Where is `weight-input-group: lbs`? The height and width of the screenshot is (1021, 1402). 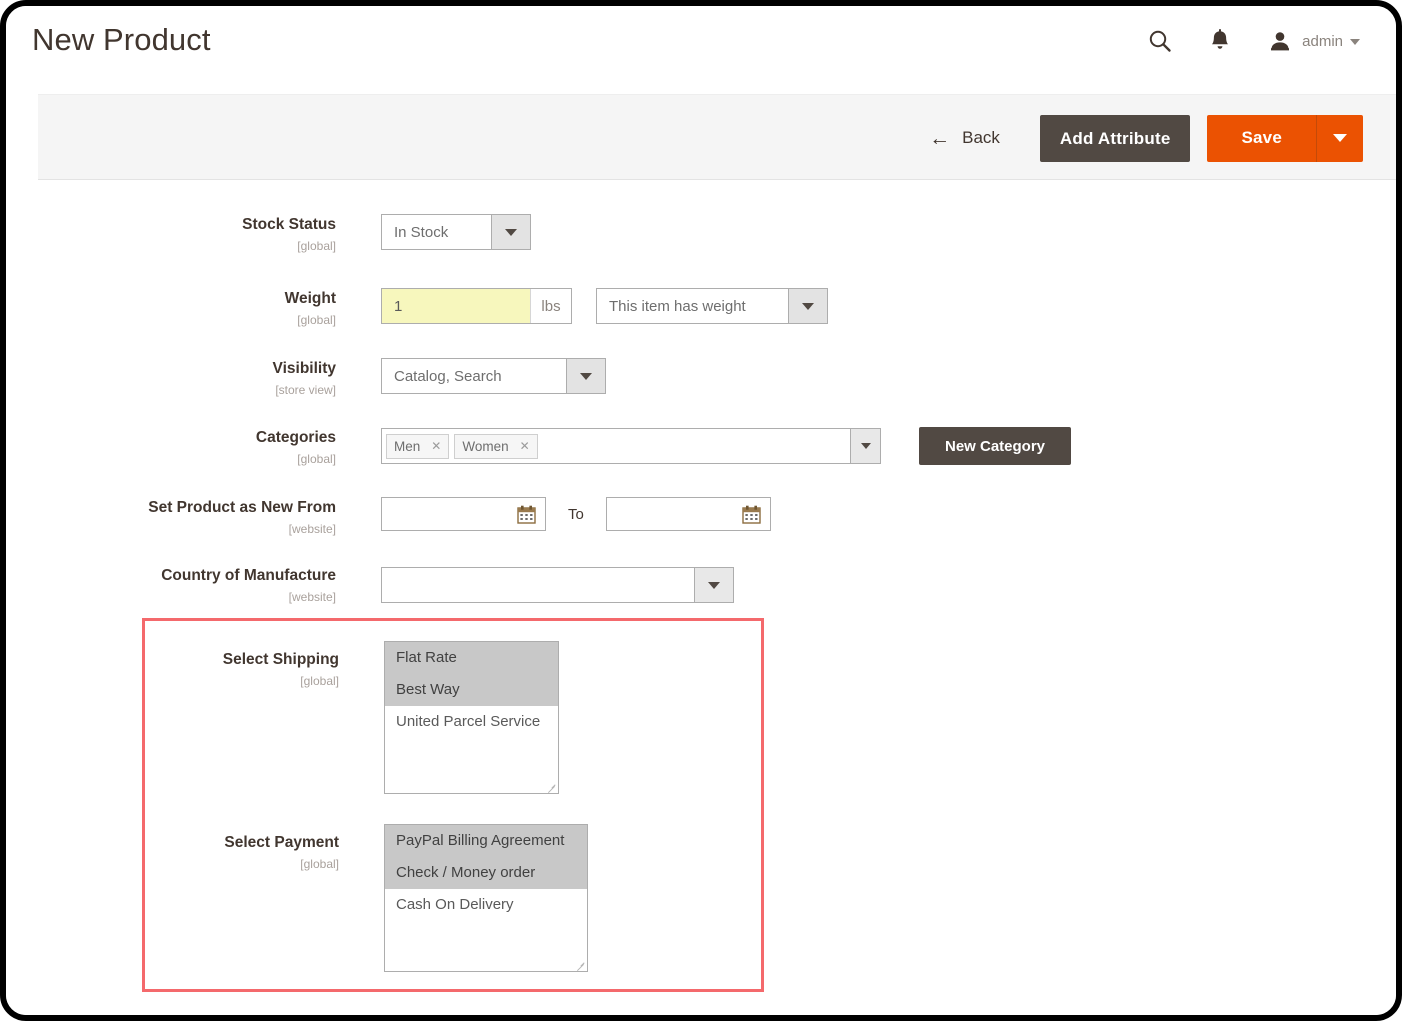
weight-input-group: lbs is located at coordinates (476, 306).